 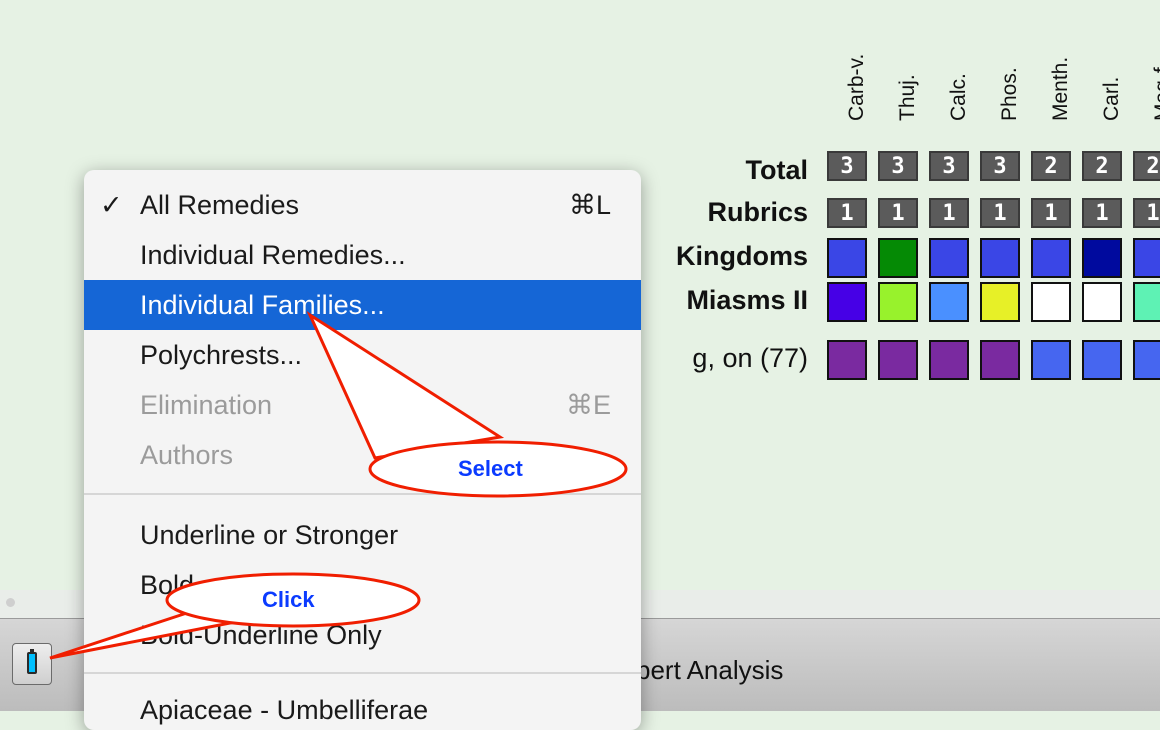 What do you see at coordinates (490, 468) in the screenshot?
I see `select-annotation: Select` at bounding box center [490, 468].